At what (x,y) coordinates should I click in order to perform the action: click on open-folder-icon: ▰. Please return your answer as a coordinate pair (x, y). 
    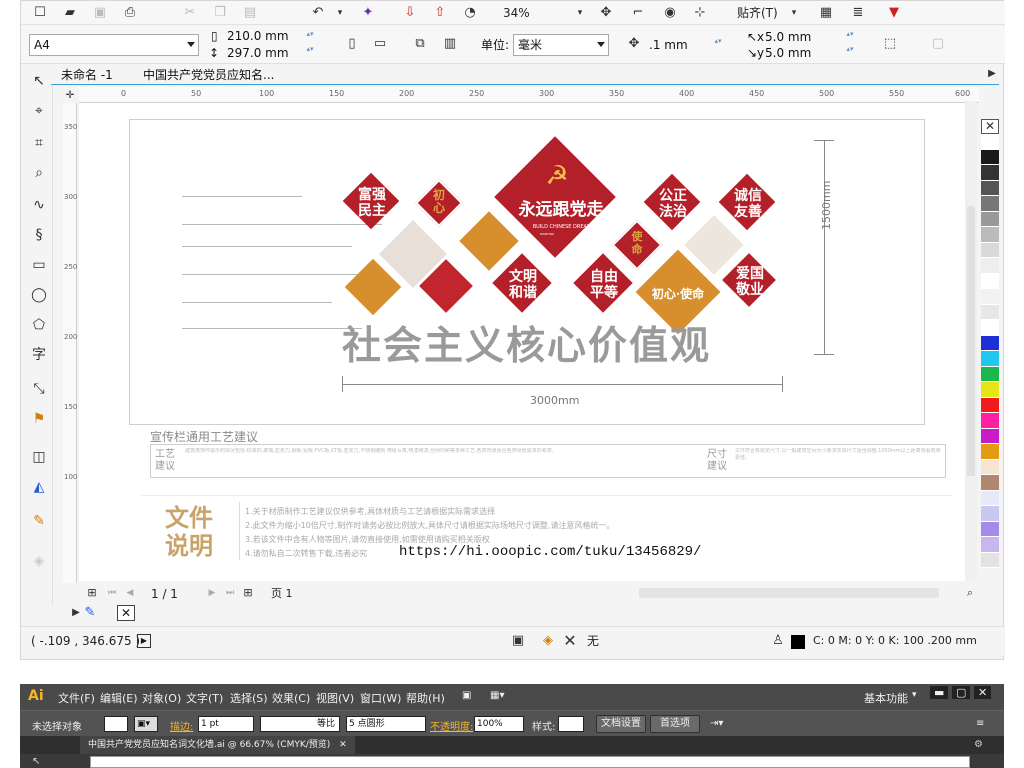
    Looking at the image, I should click on (70, 13).